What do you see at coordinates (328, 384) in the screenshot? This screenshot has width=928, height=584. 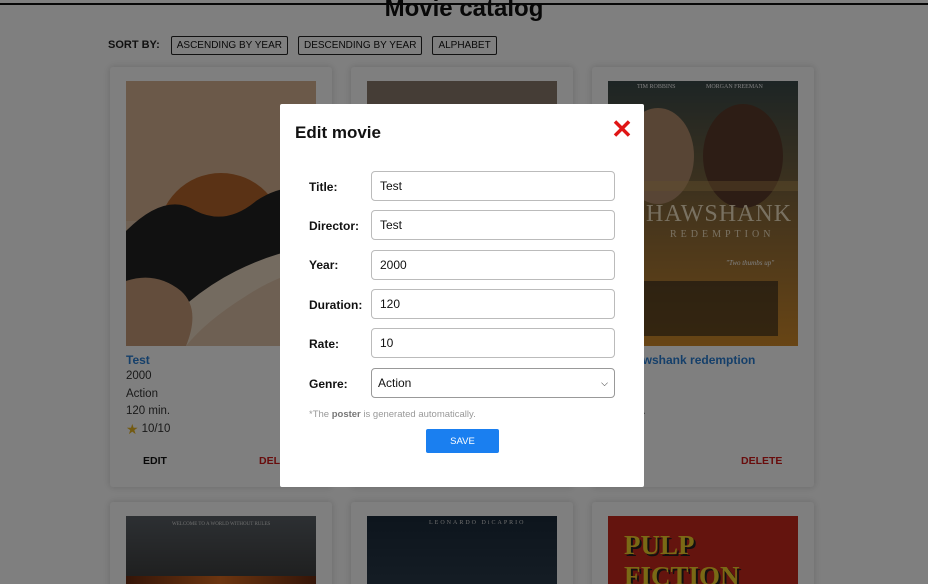 I see `genre-label: Genre:` at bounding box center [328, 384].